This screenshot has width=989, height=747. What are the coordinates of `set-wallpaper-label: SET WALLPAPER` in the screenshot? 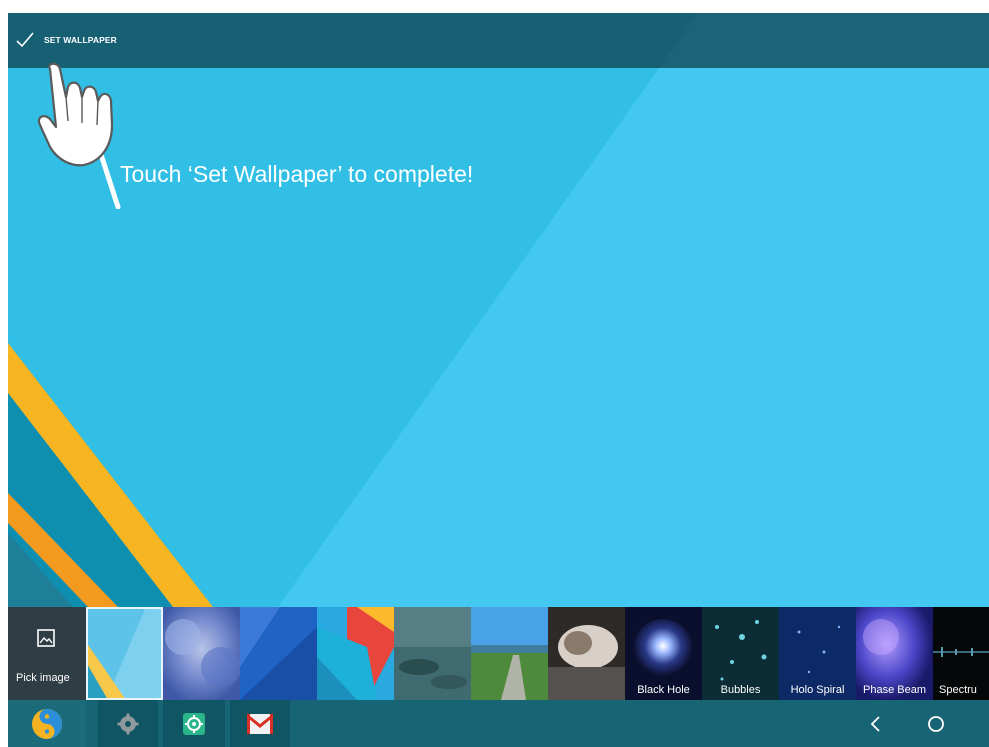 It's located at (80, 40).